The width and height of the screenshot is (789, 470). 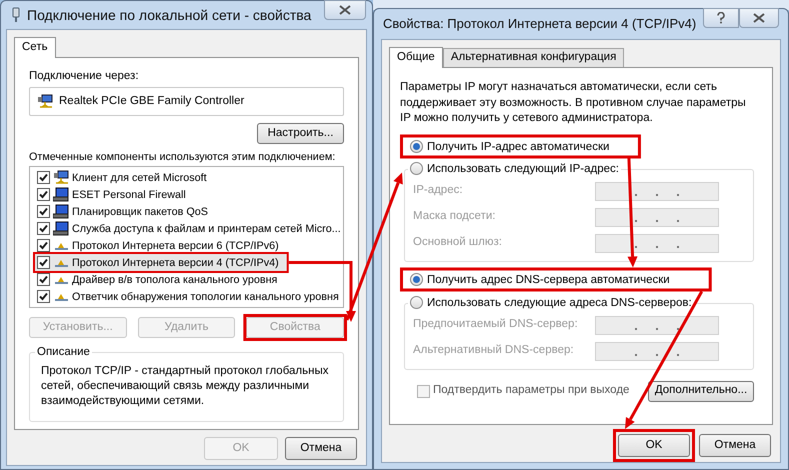 I want to click on radio-label: Использовать следующий IP-адрес:, so click(x=523, y=169).